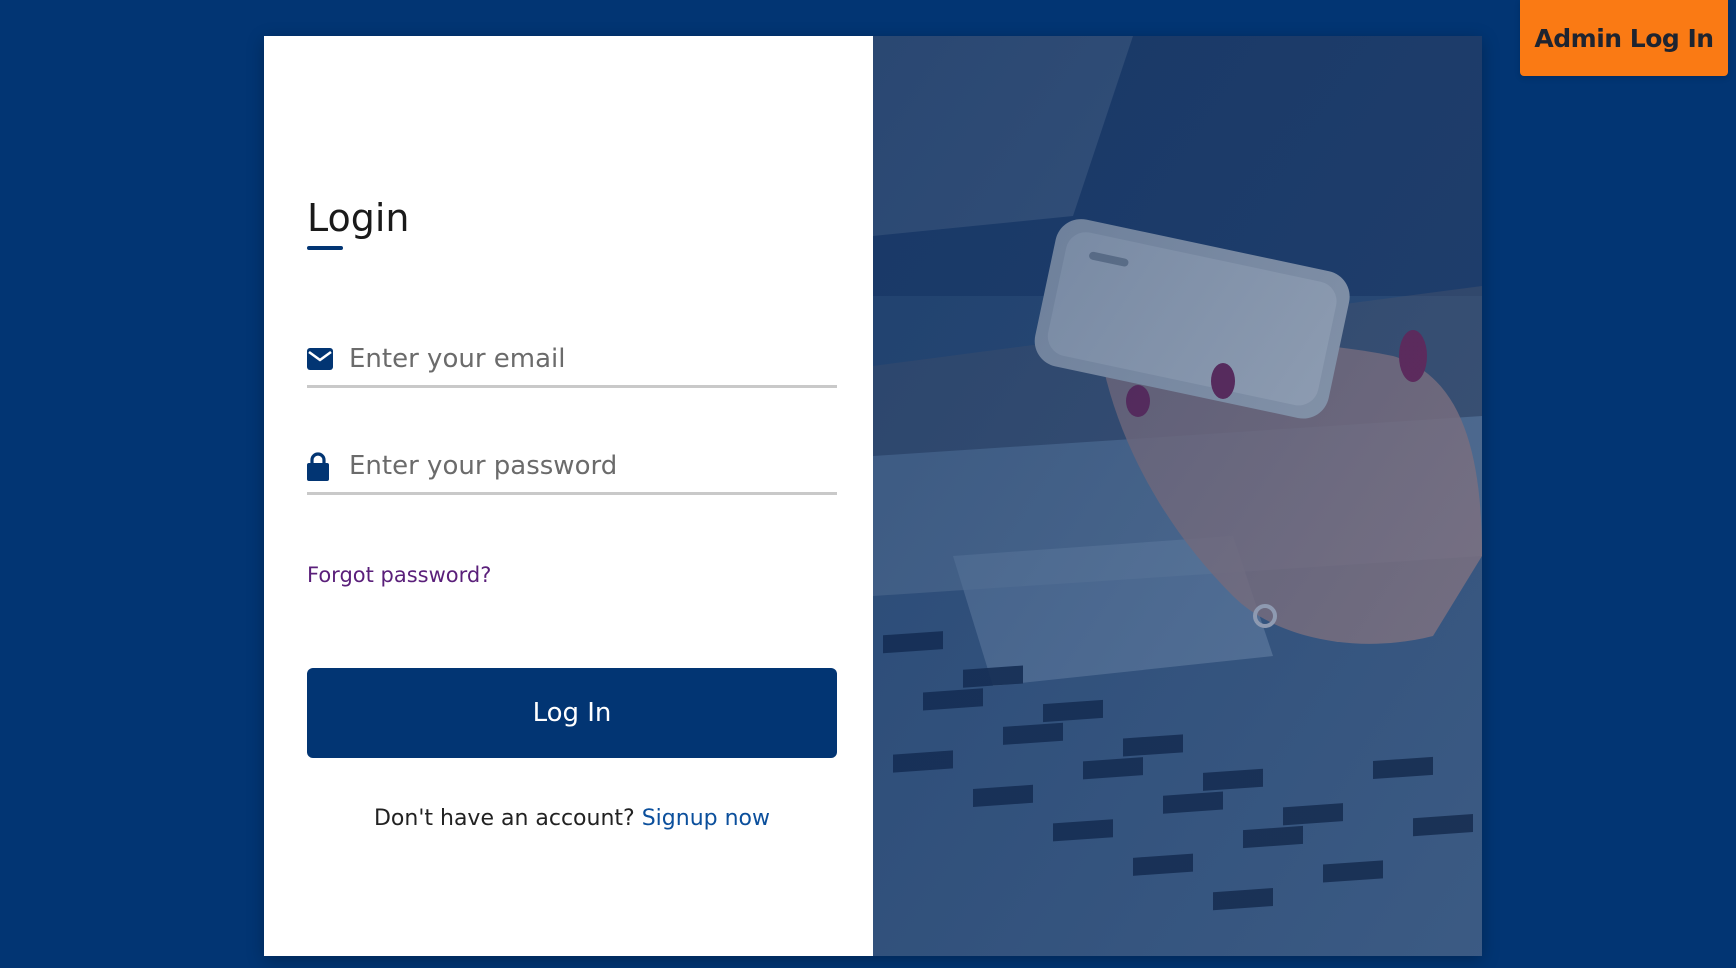  What do you see at coordinates (706, 818) in the screenshot?
I see `signup-link: Signup now` at bounding box center [706, 818].